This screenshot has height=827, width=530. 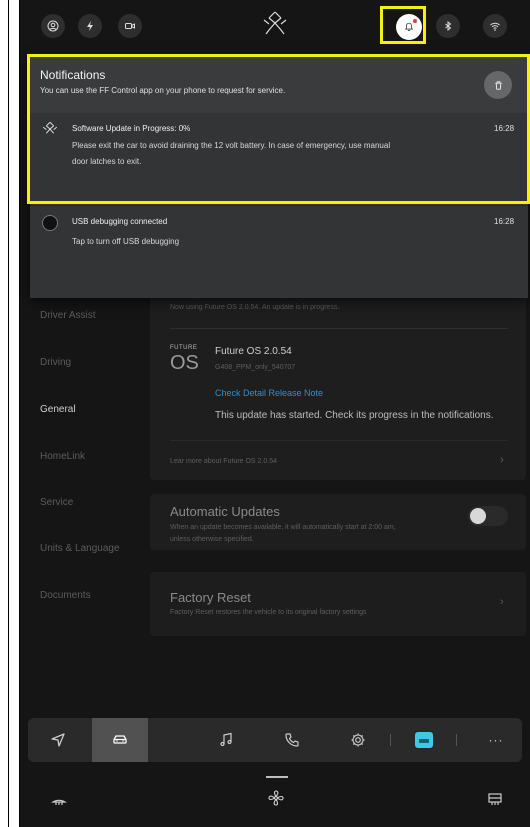 I want to click on dock-music, so click(x=226, y=740).